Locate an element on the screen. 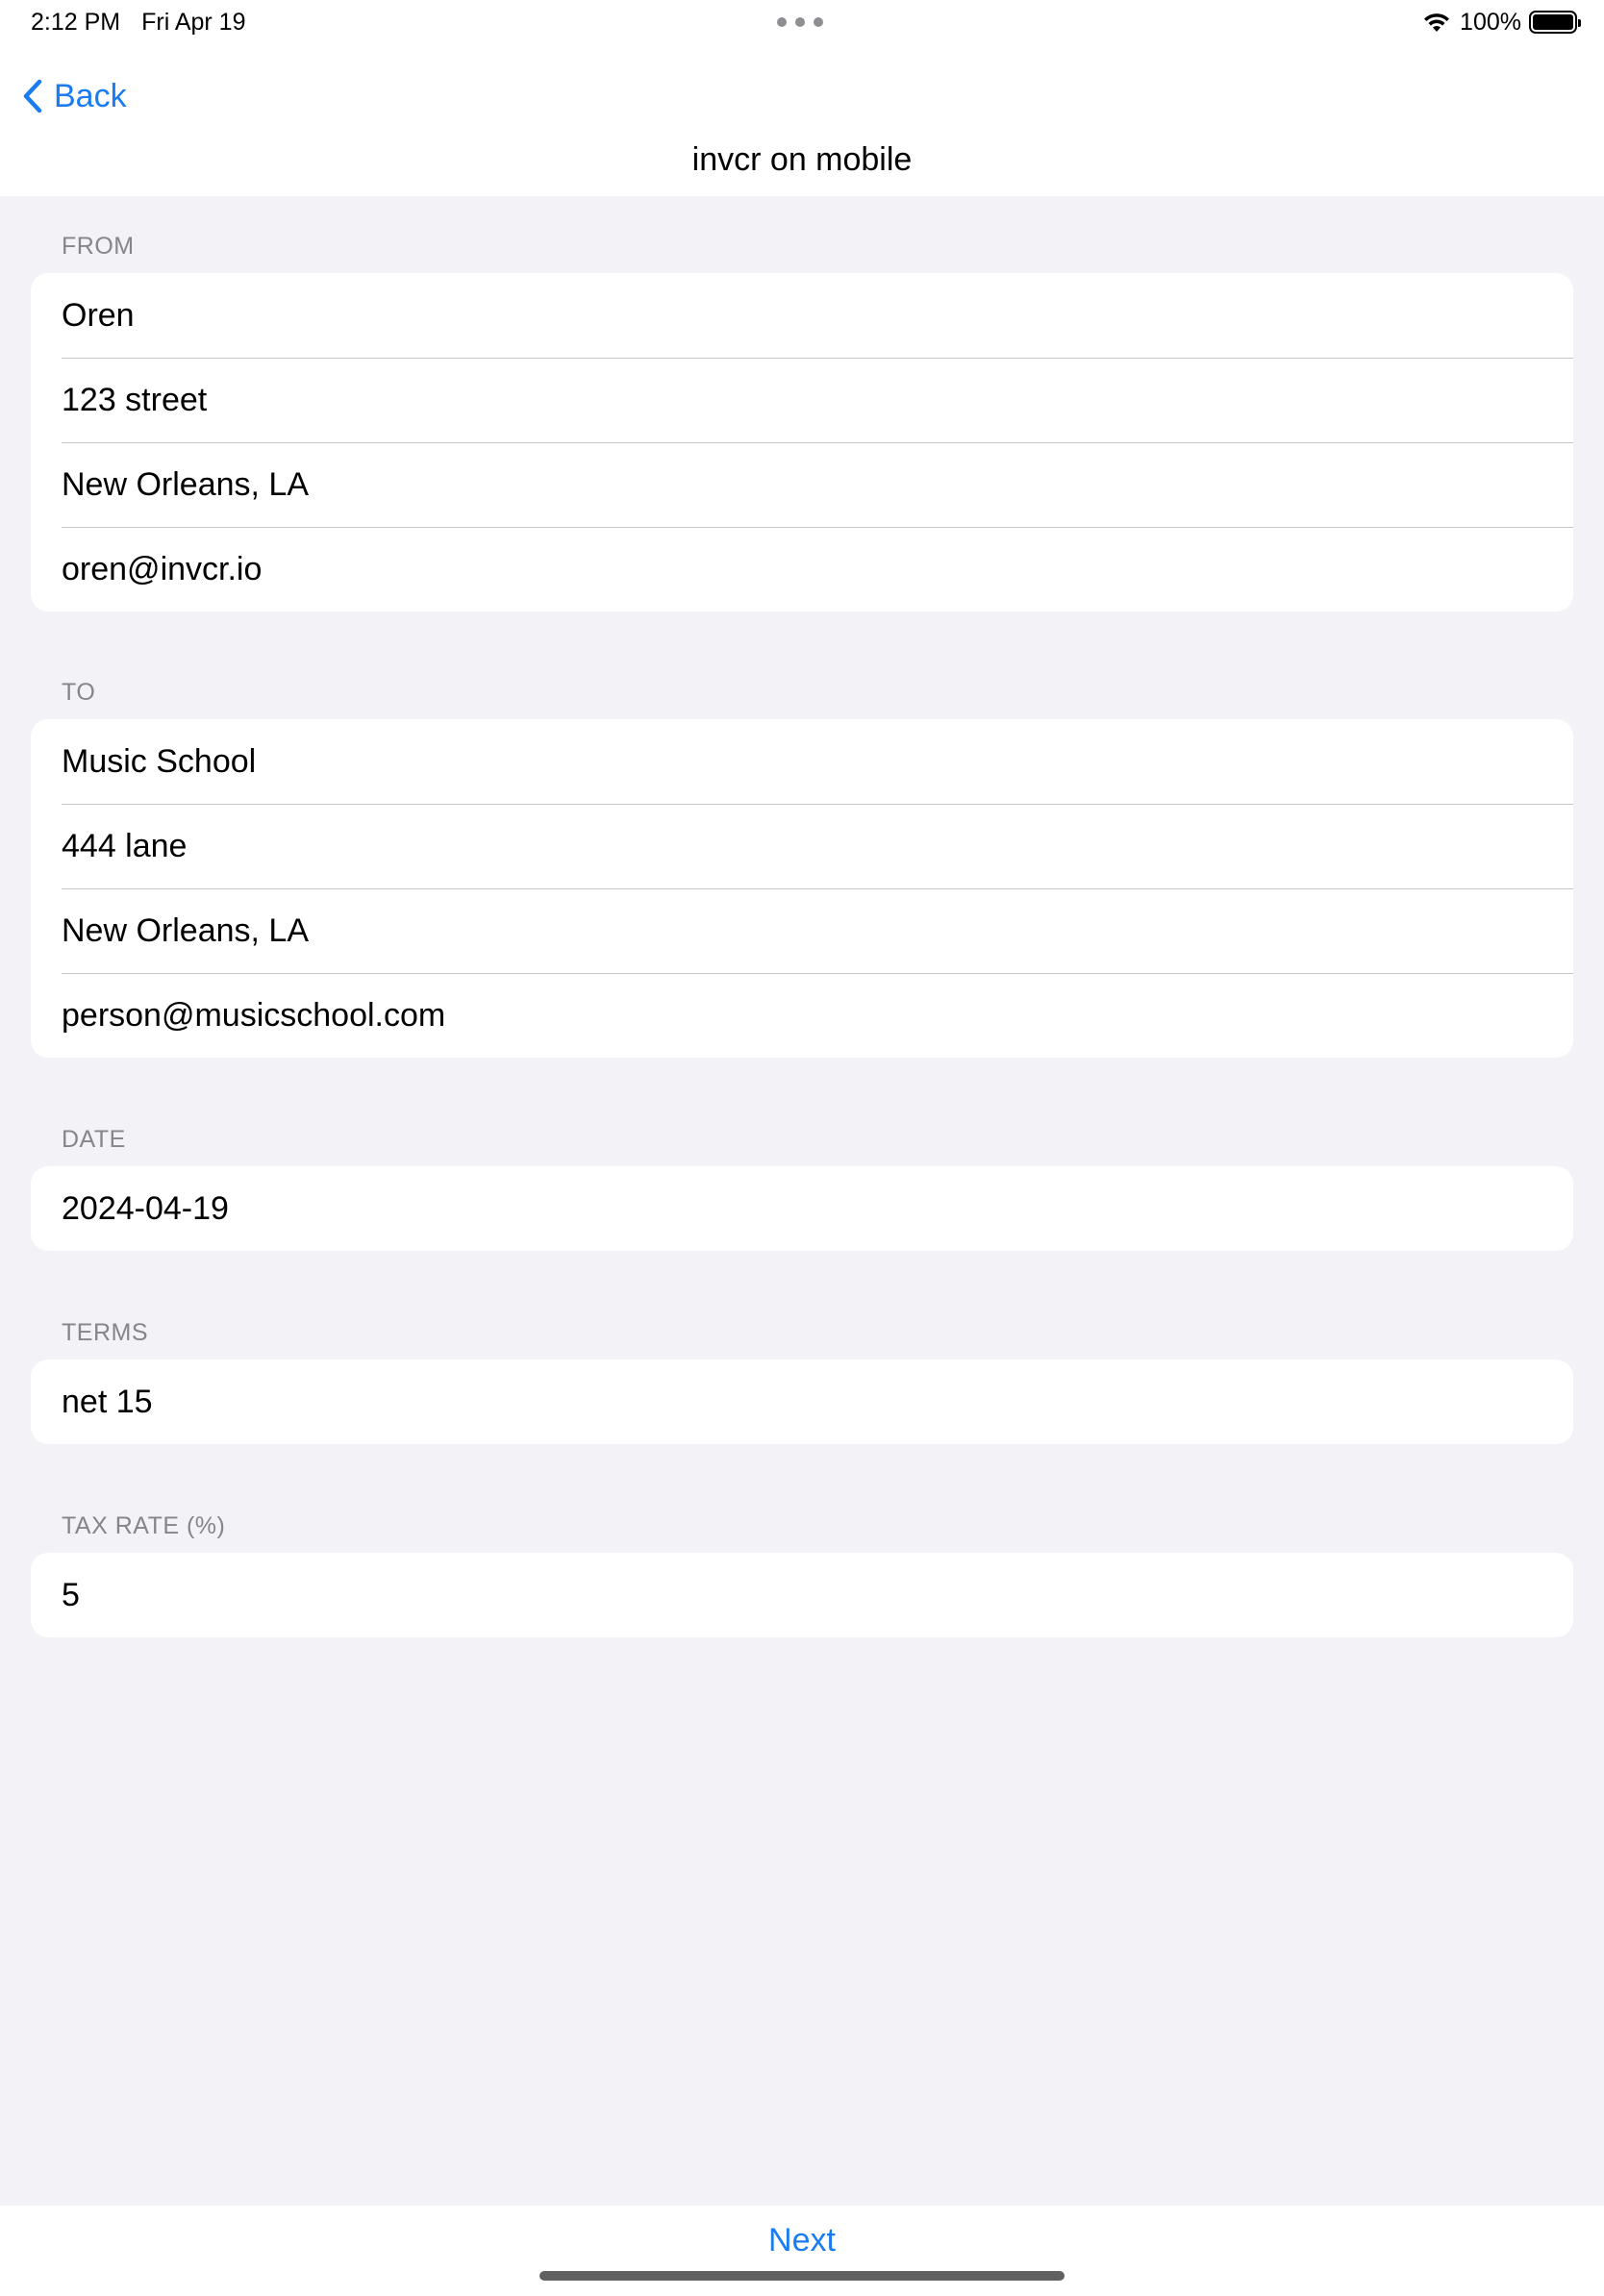 This screenshot has height=2296, width=1604. battery-icon is located at coordinates (1555, 22).